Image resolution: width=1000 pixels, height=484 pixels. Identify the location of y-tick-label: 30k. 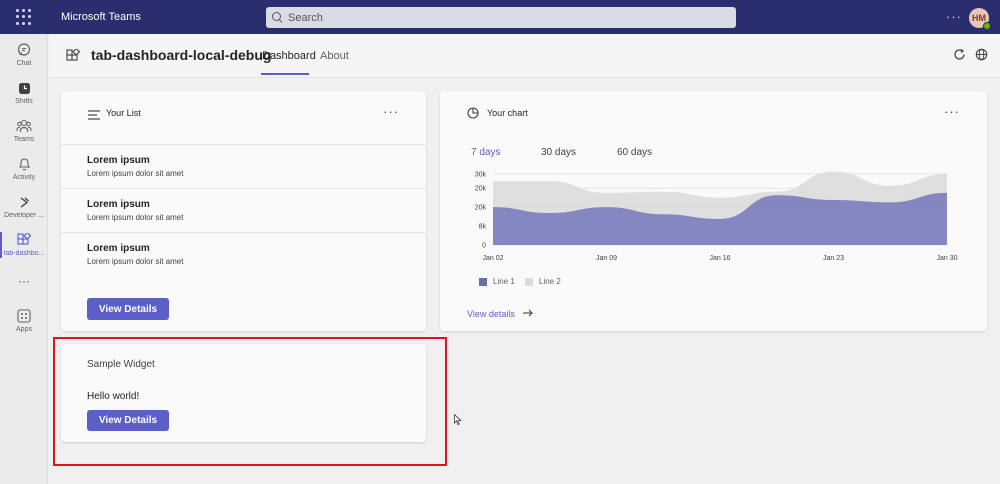
(481, 175).